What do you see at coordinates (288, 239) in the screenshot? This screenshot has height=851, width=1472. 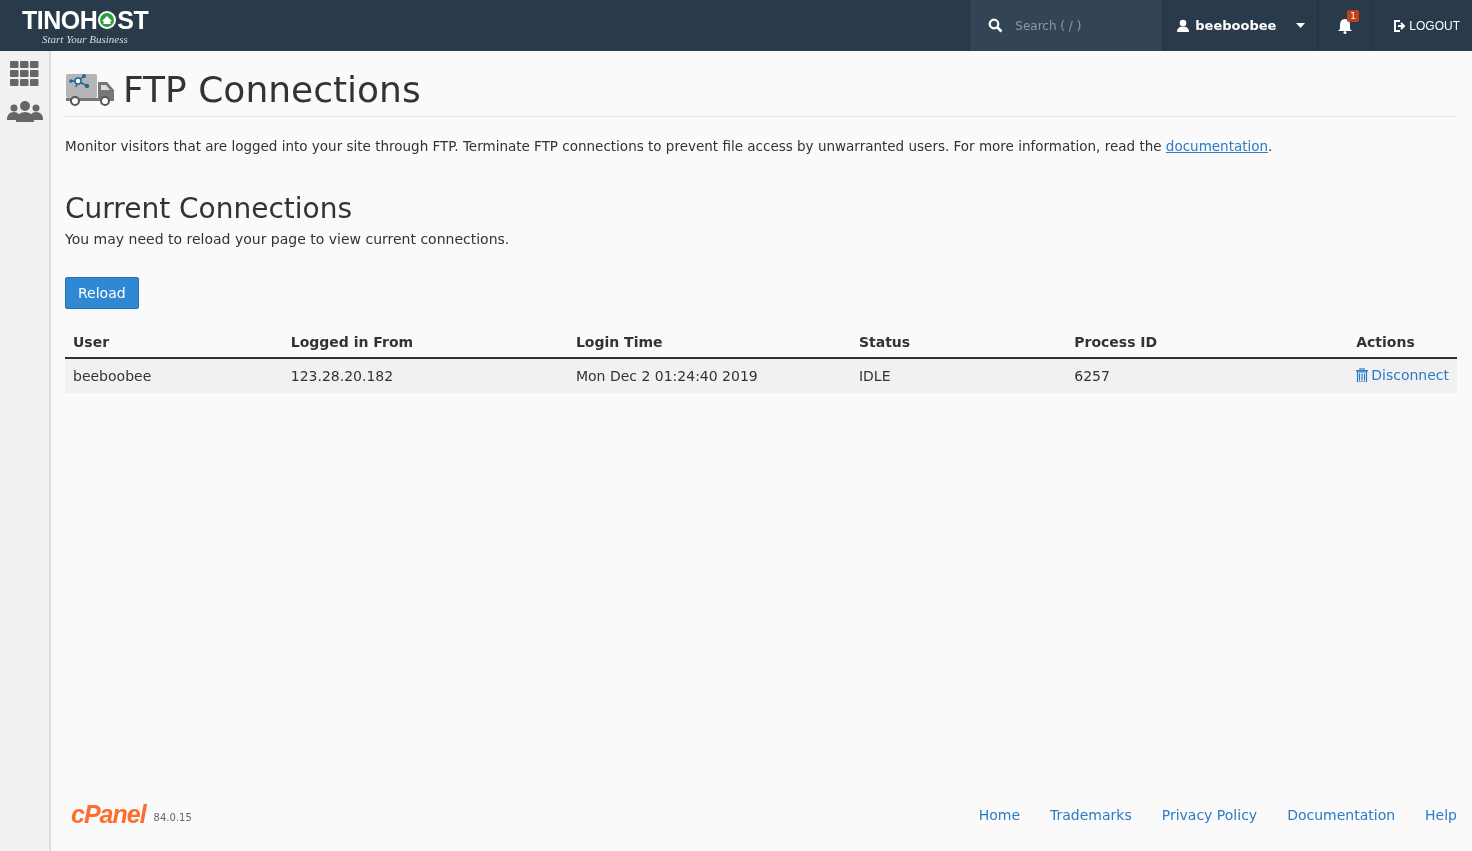 I see `section-note: You may need to reload your page to view current connections.` at bounding box center [288, 239].